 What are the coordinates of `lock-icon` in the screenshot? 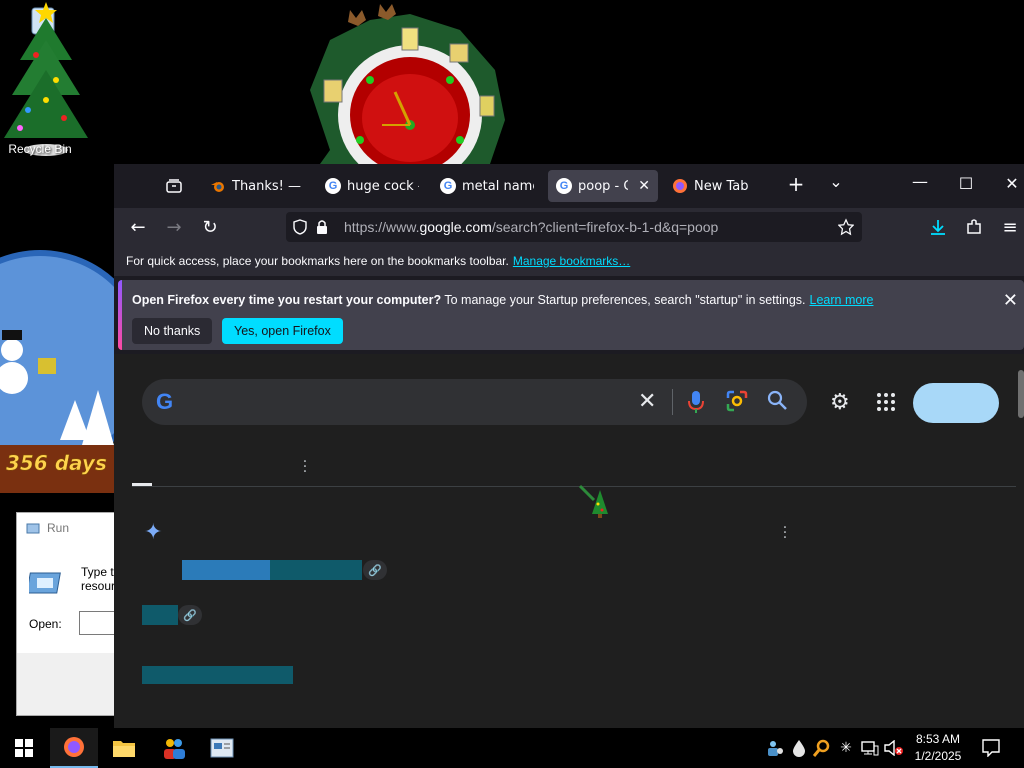 It's located at (322, 227).